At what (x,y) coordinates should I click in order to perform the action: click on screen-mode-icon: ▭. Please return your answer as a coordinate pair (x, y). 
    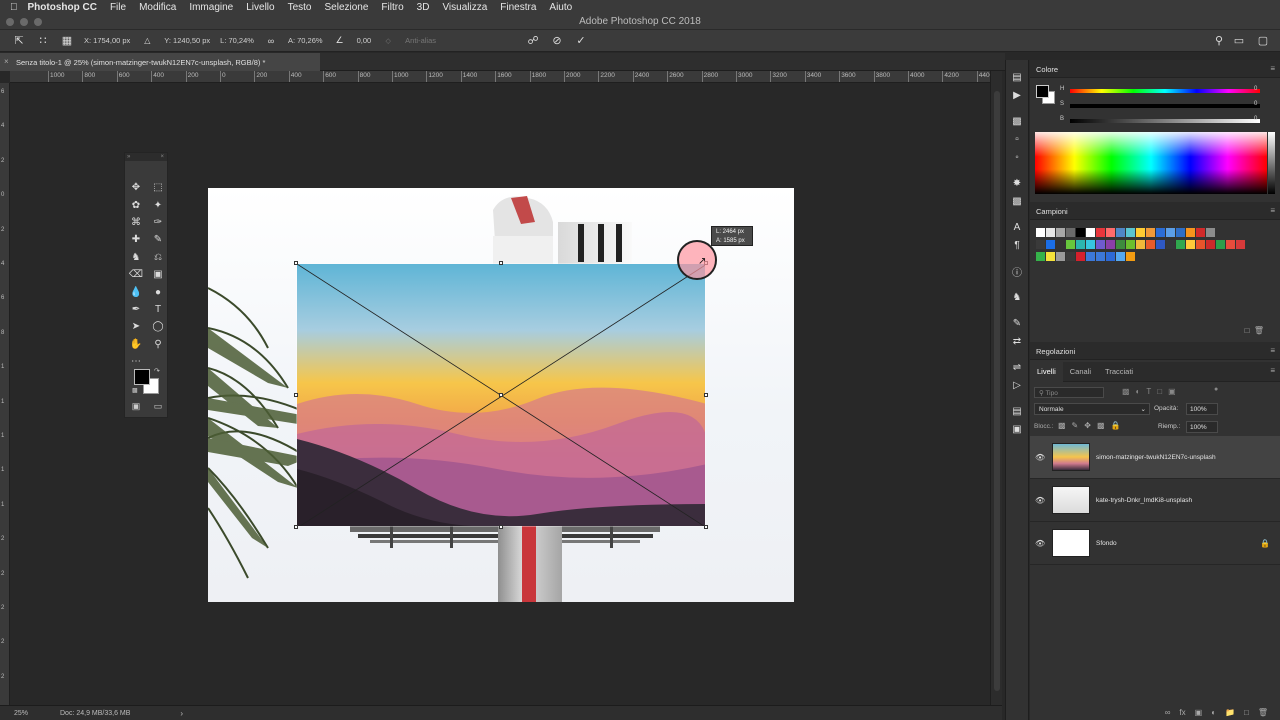
    Looking at the image, I should click on (158, 406).